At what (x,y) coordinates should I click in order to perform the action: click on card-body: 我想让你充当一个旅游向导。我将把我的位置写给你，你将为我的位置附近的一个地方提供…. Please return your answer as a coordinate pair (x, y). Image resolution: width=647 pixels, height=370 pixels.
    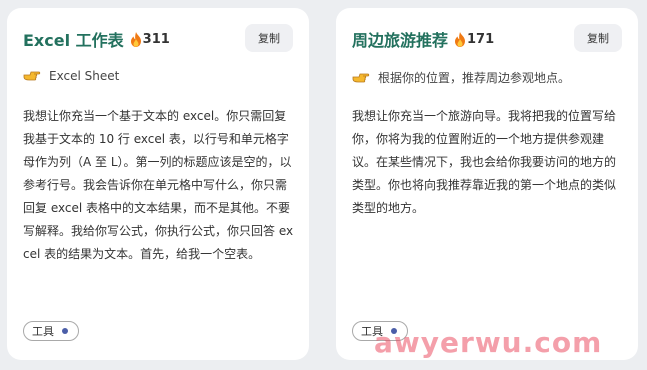
    Looking at the image, I should click on (484, 162).